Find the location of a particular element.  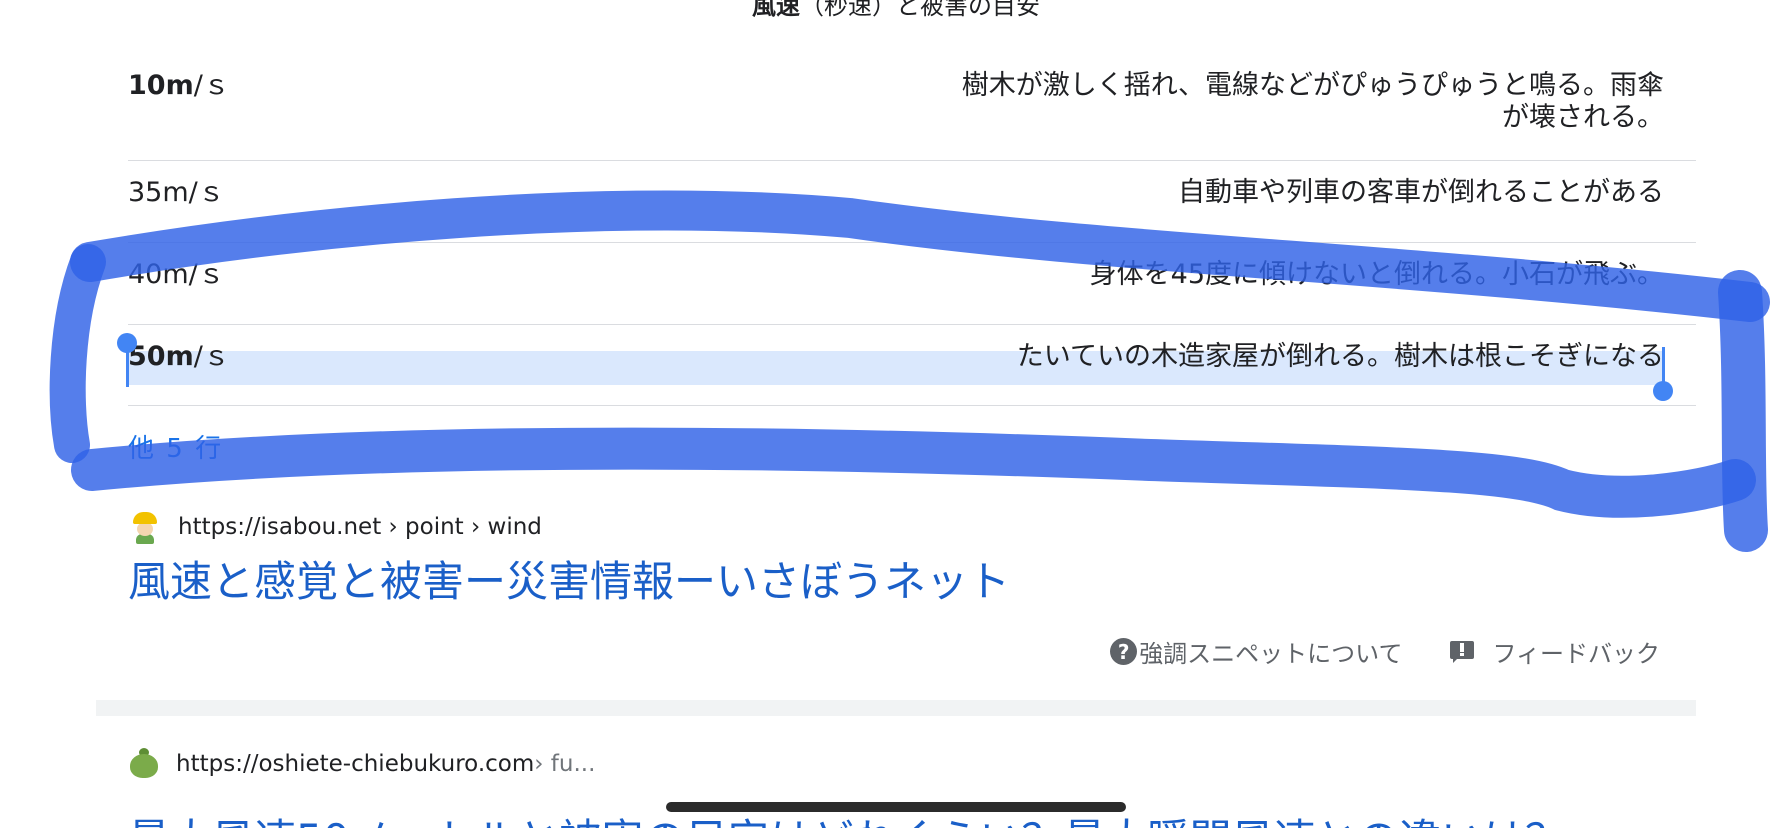

about-snippet-link: 強調スニペットについて is located at coordinates (1270, 651).